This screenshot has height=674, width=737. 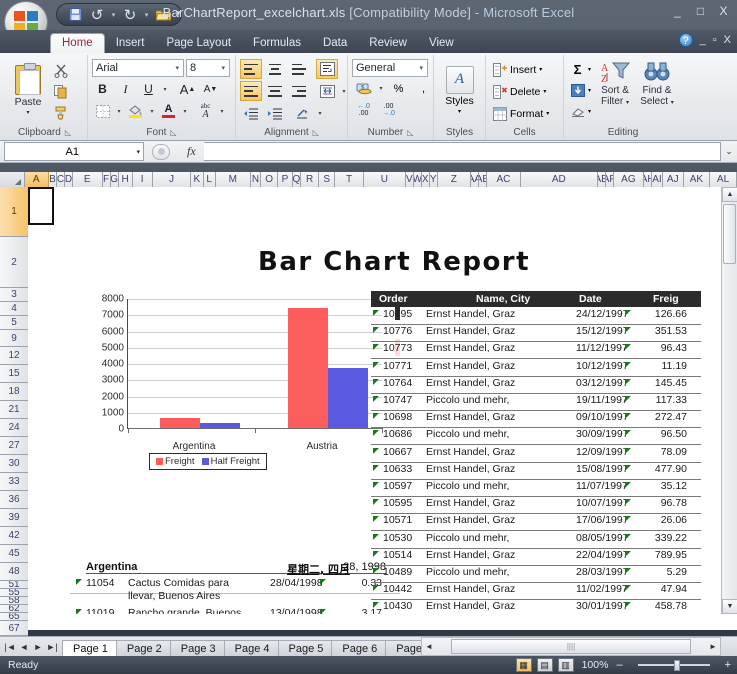 I want to click on table-row: 10430 Ernst Handel, Graz 30/01/1997 458.78, so click(x=536, y=607).